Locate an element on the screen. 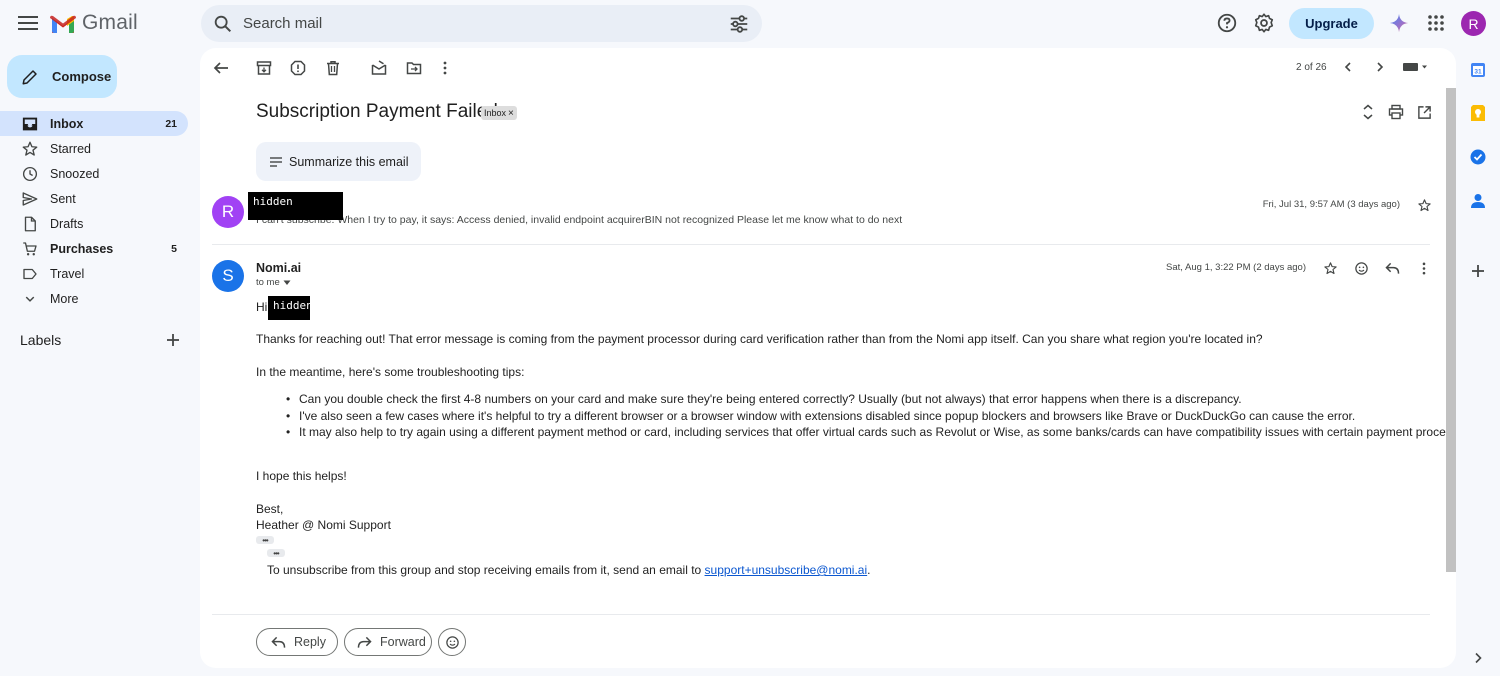 This screenshot has height=676, width=1500. gear-icon is located at coordinates (1264, 23).